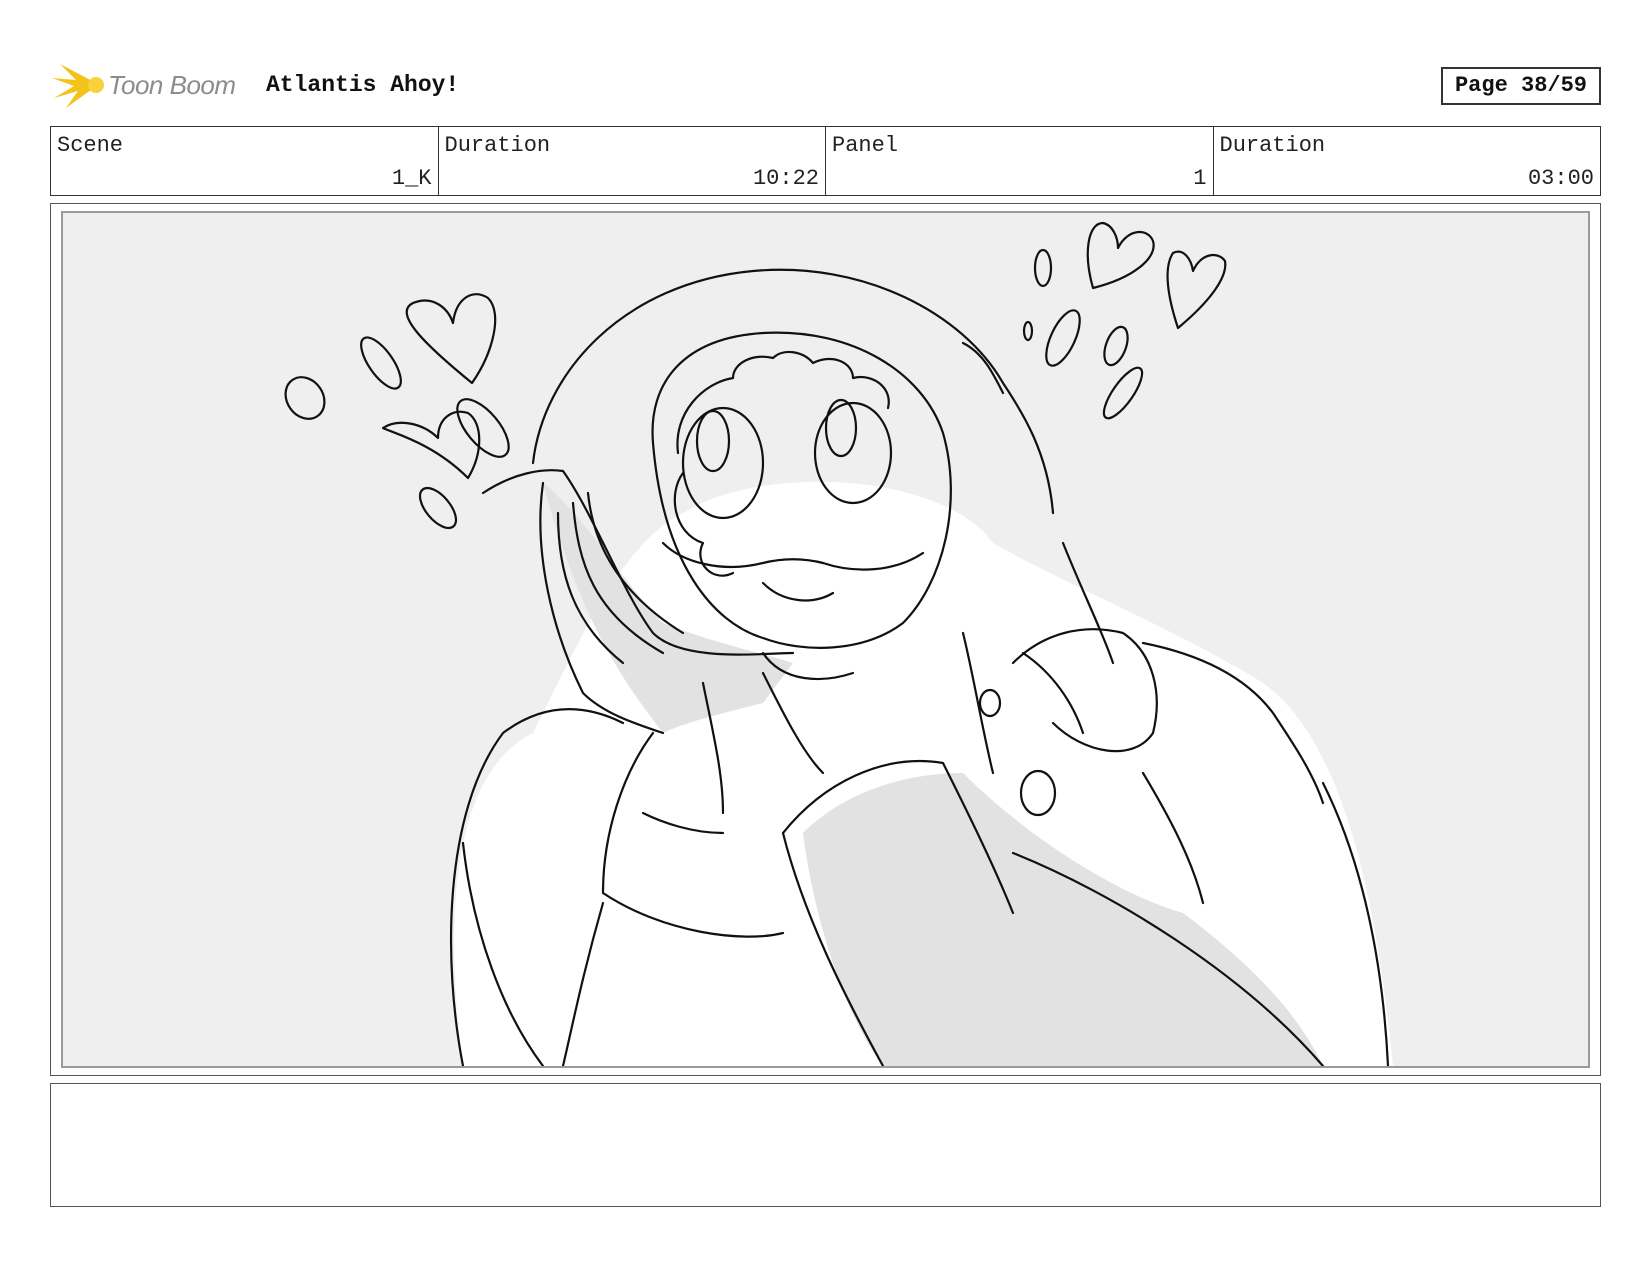  Describe the element at coordinates (78, 86) in the screenshot. I see `starburst-logo-icon` at that location.